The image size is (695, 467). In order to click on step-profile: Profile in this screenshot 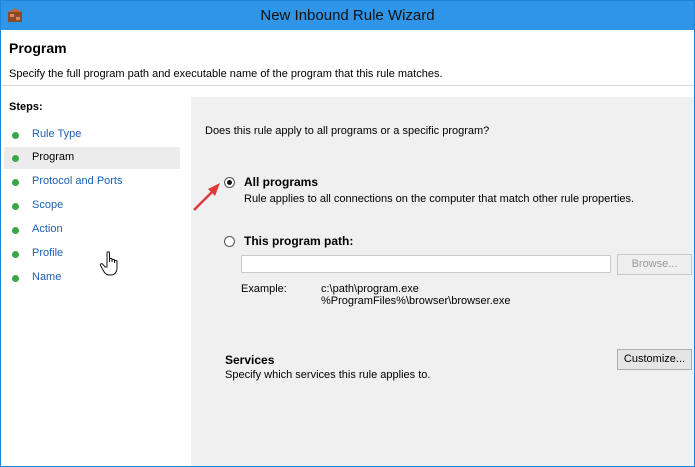, I will do `click(92, 254)`.